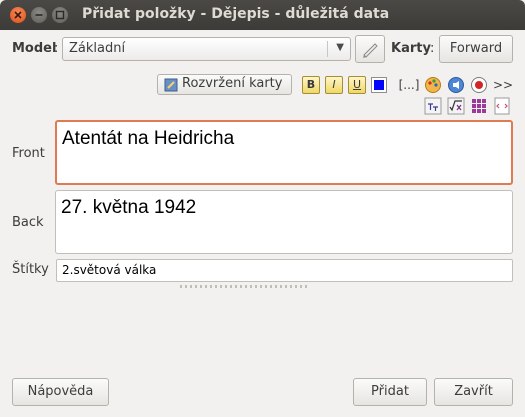 Image resolution: width=525 pixels, height=417 pixels. Describe the element at coordinates (379, 85) in the screenshot. I see `text-color-icon` at that location.